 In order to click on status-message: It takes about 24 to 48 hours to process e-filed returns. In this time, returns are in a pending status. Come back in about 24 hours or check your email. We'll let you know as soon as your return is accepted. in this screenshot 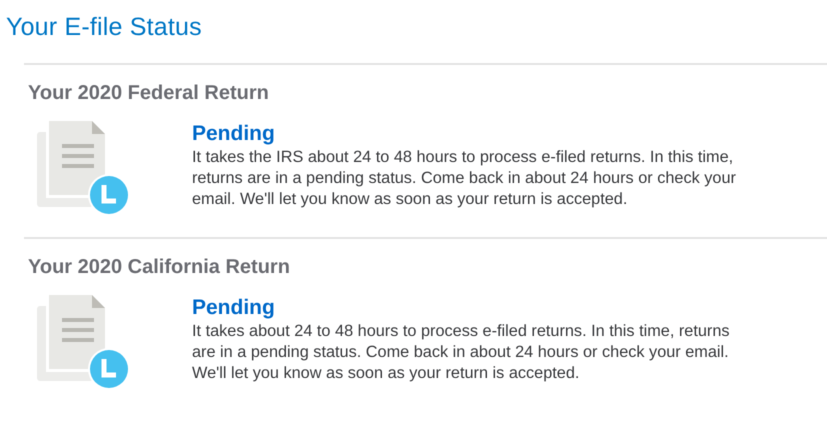, I will do `click(461, 352)`.